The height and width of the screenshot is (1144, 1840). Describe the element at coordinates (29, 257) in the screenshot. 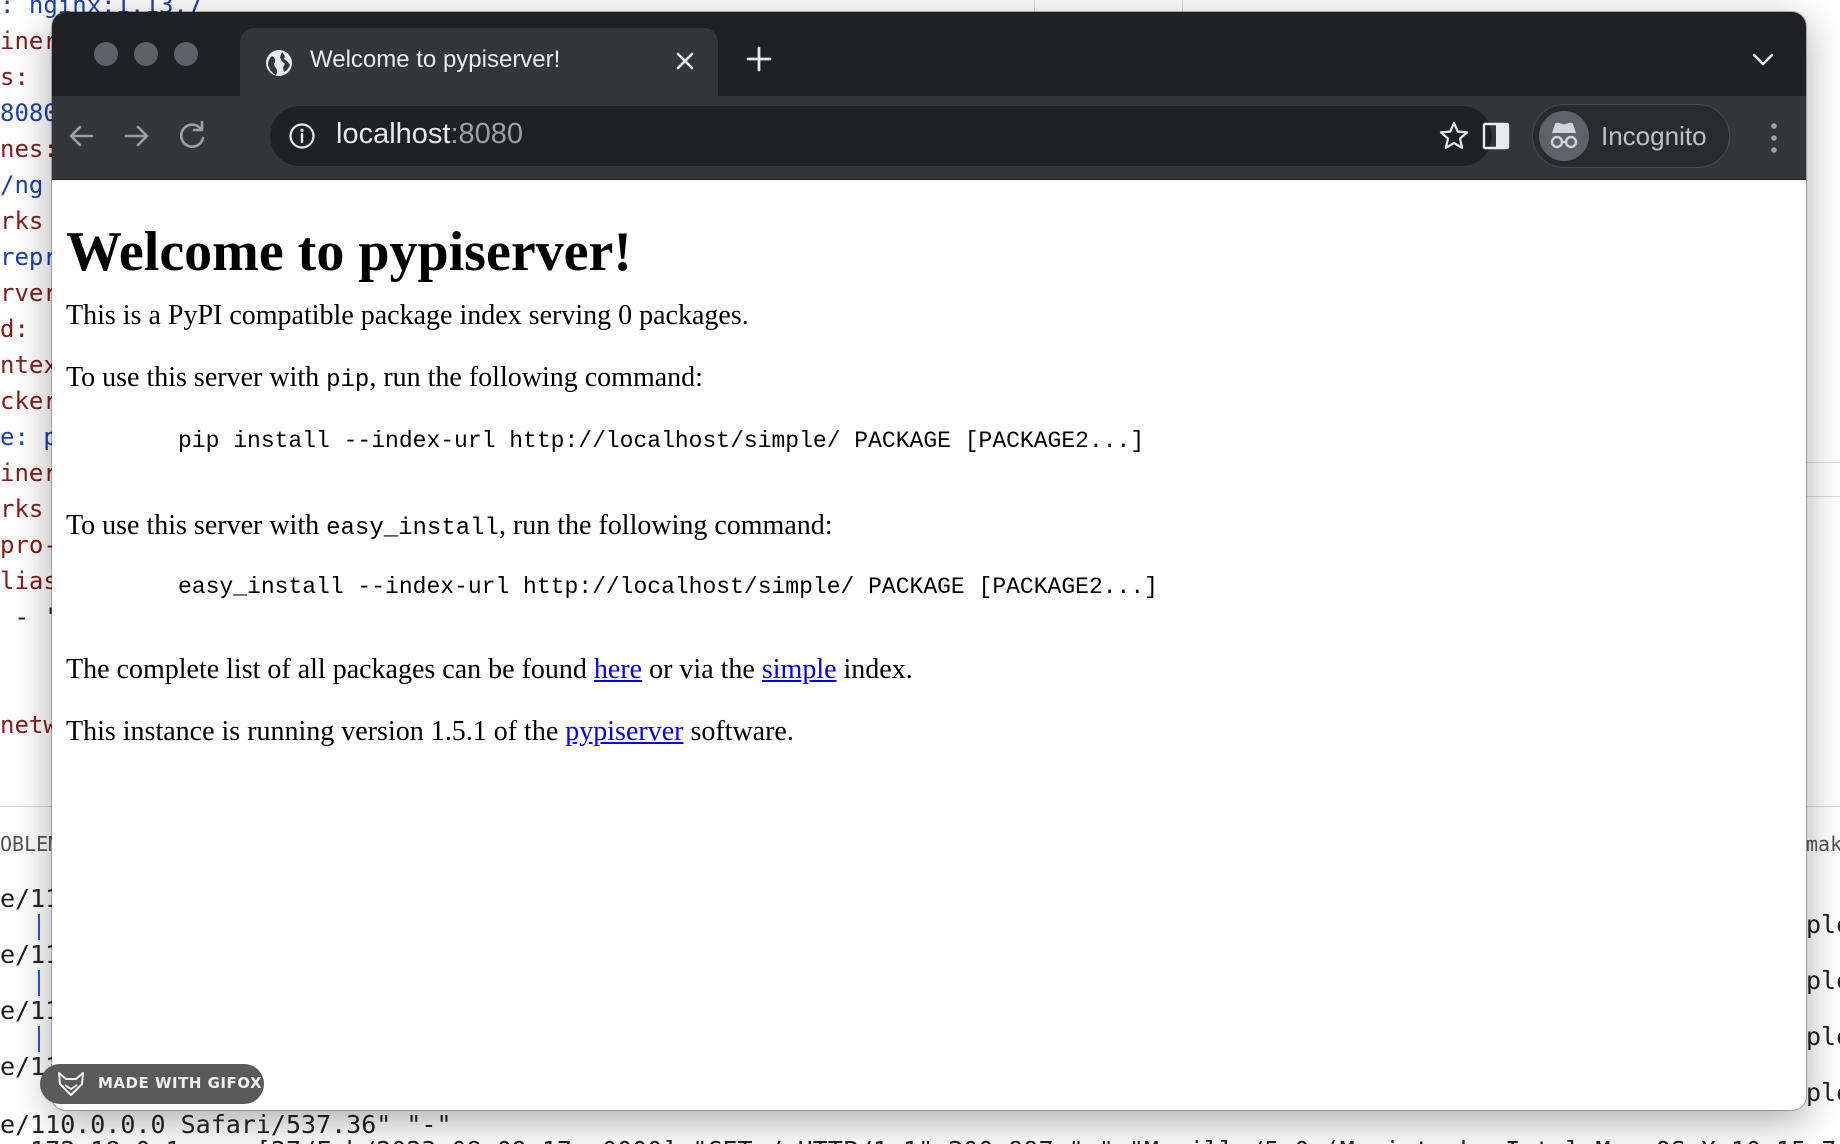

I see `editor-code-line: repr` at that location.